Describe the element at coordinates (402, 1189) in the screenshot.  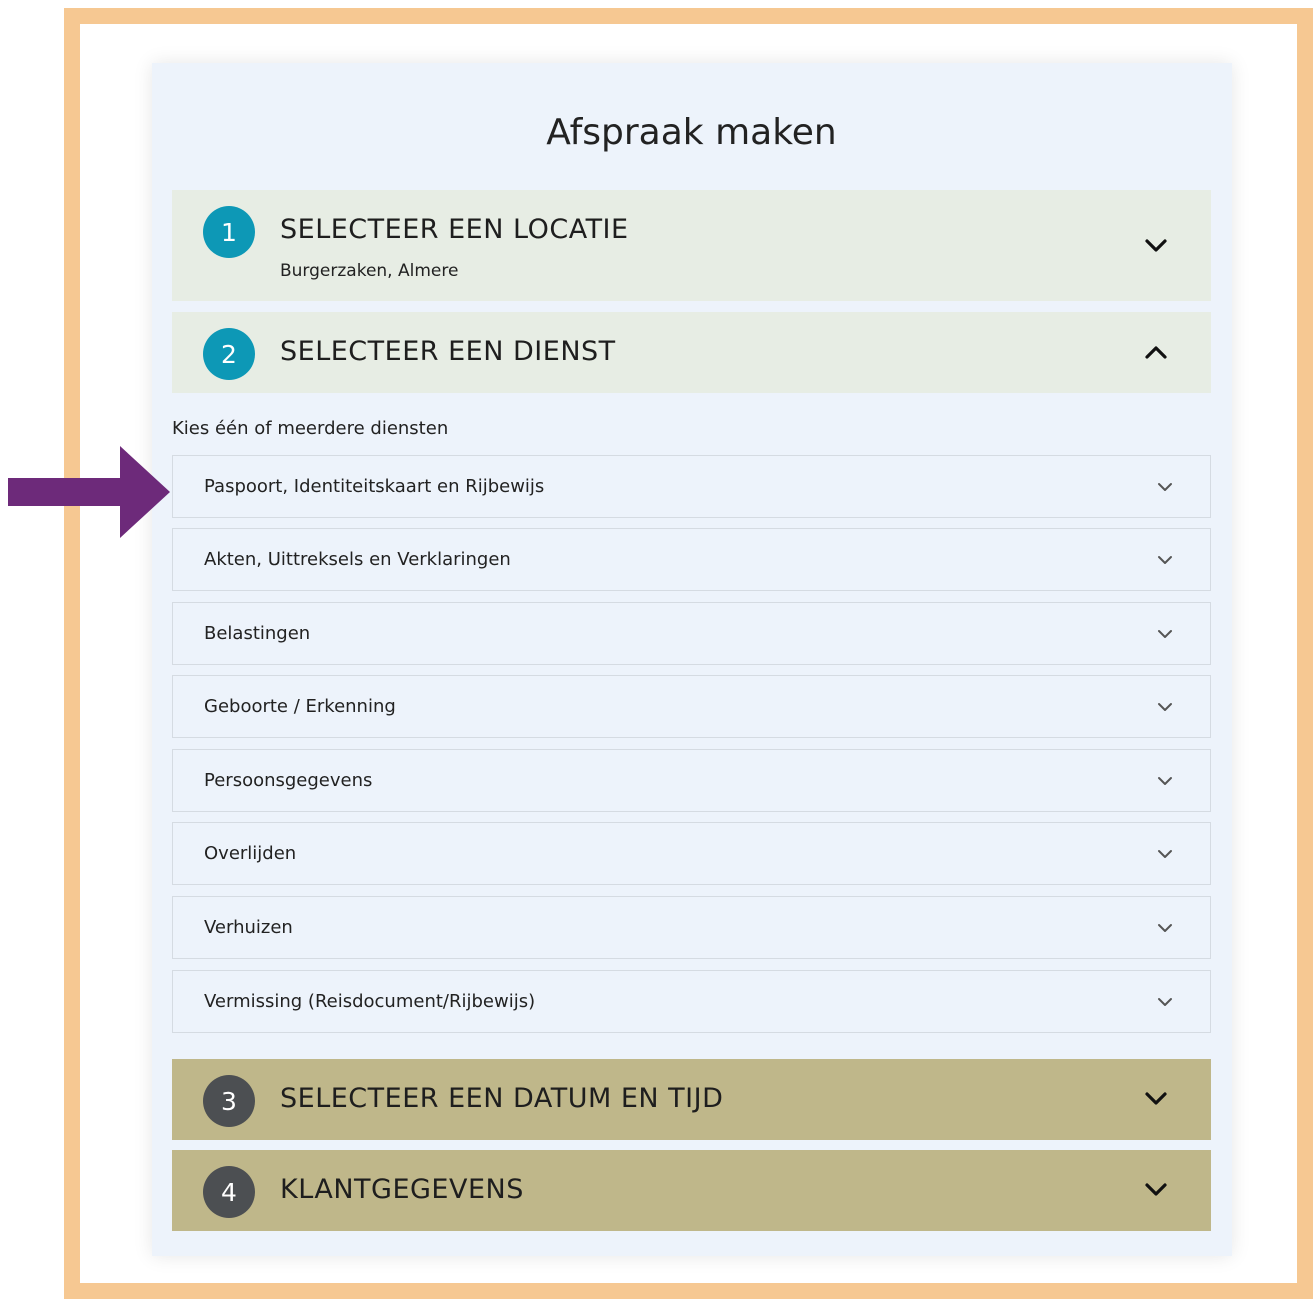
I see `step-title: KLANTGEGEVENS` at that location.